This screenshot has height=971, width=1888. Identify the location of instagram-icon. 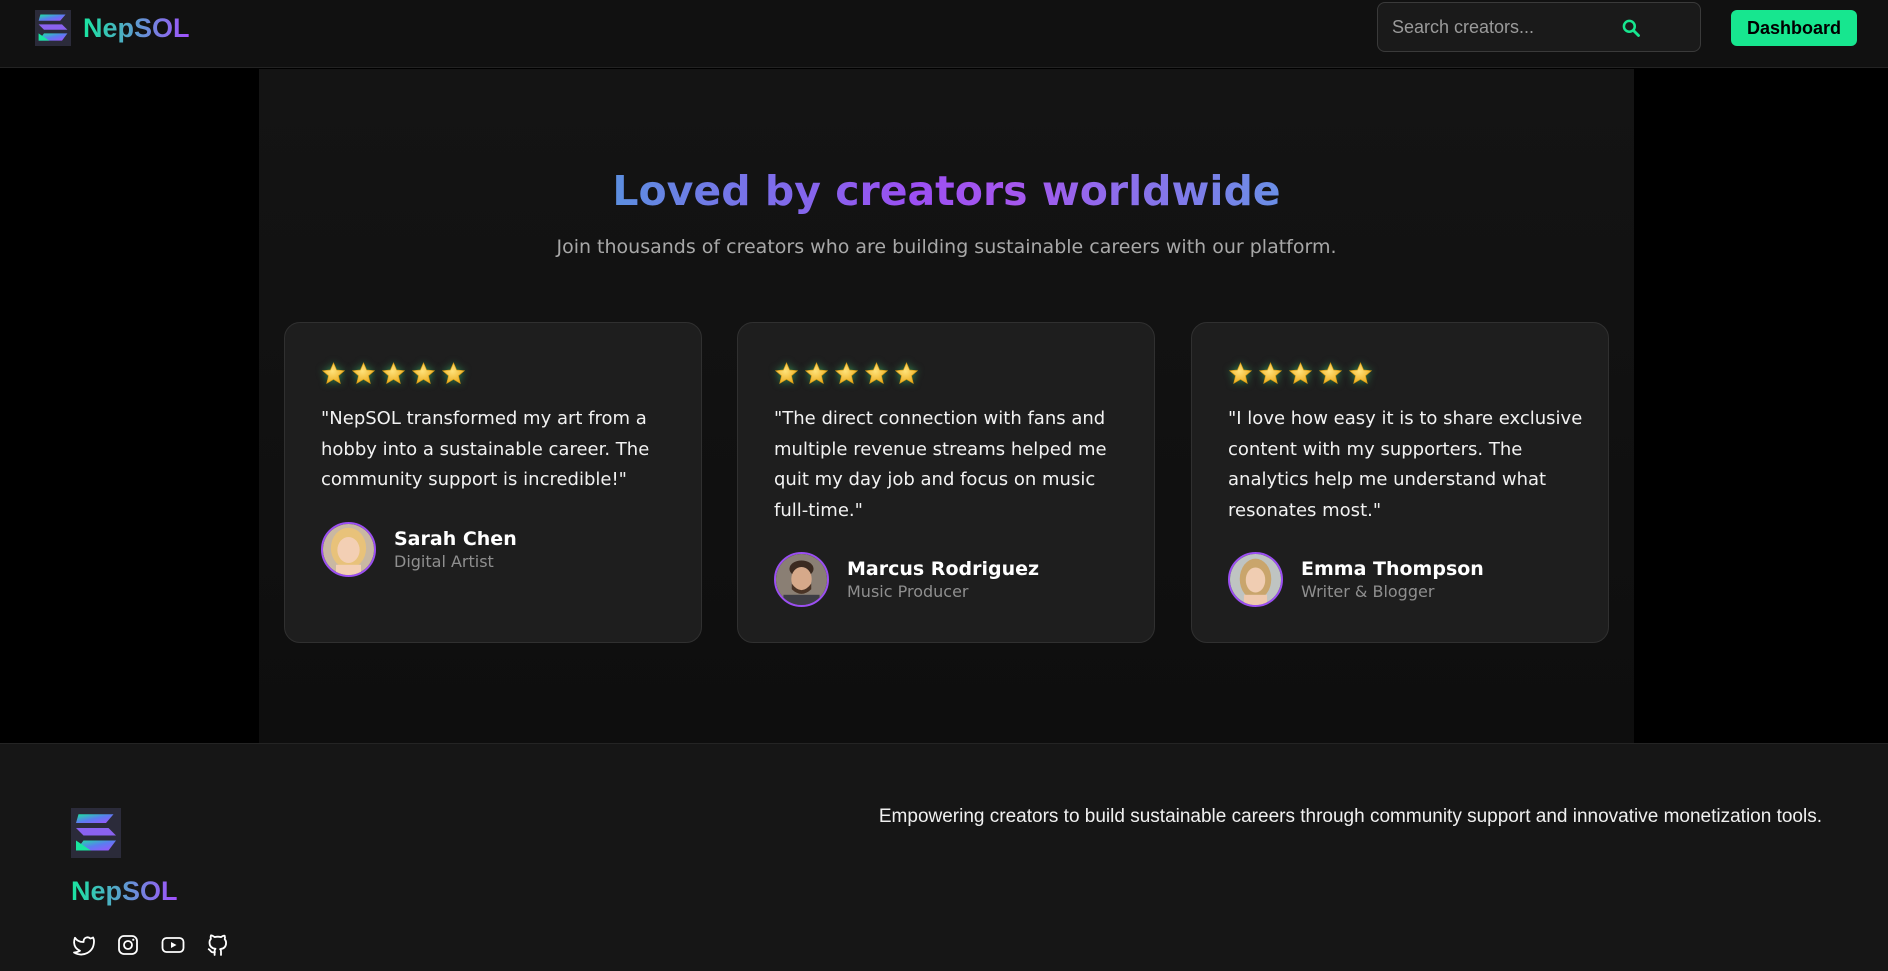
(128, 945).